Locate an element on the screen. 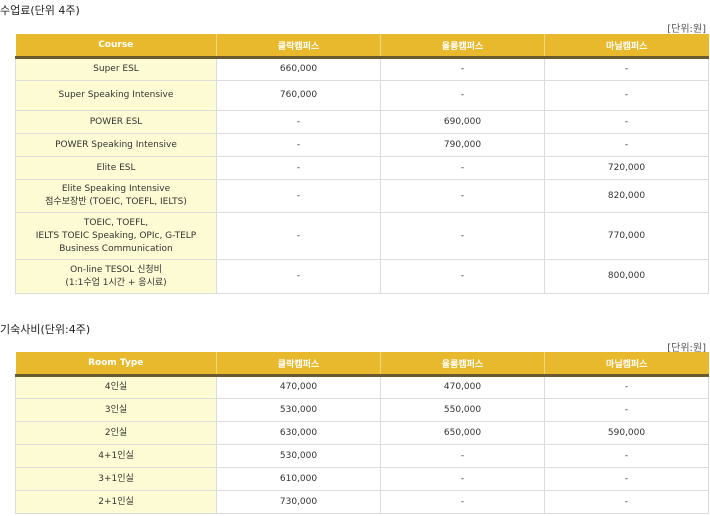 The image size is (710, 516). price-cell: 720,000 is located at coordinates (626, 168).